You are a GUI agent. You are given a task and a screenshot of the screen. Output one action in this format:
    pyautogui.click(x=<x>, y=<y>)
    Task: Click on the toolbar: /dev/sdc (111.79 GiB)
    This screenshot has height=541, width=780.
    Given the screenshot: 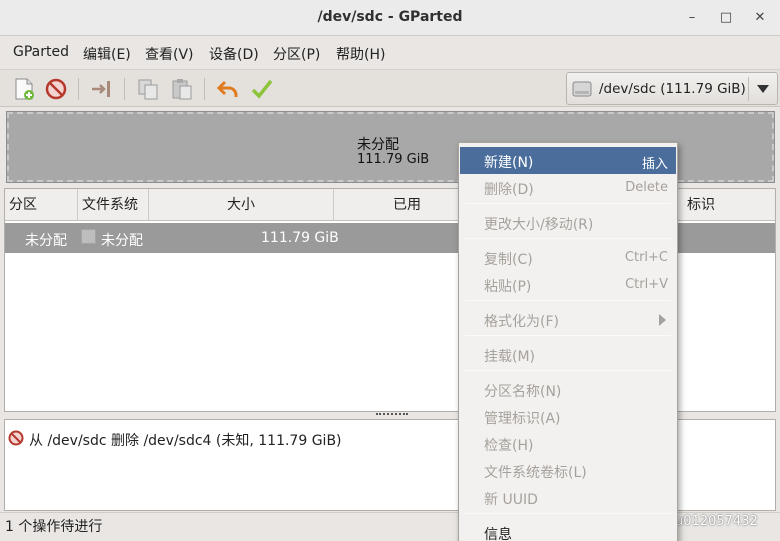 What is the action you would take?
    pyautogui.click(x=390, y=88)
    